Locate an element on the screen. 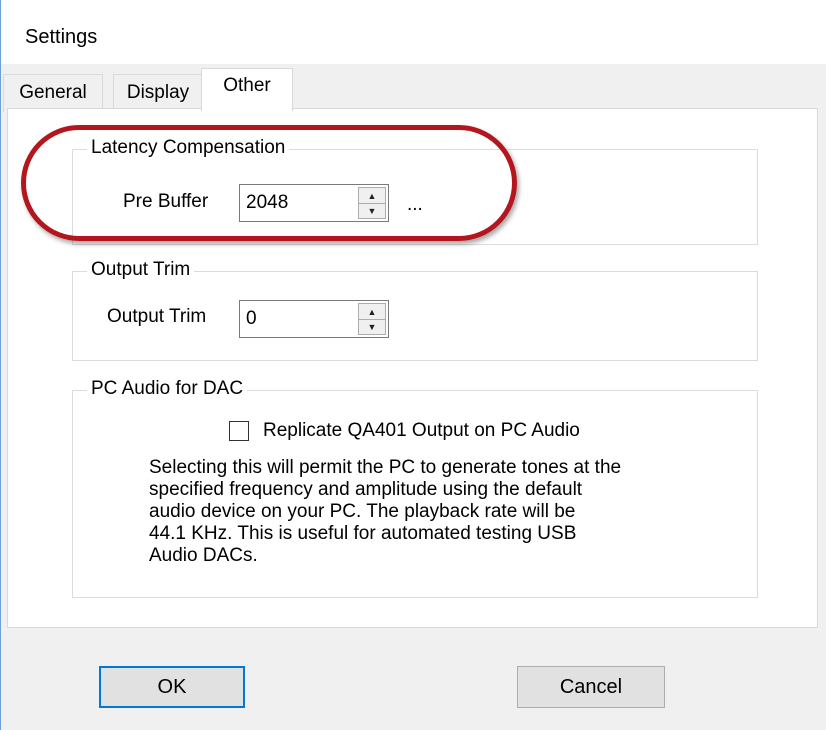  output-trim-spinner: 0 ▲ ▼ is located at coordinates (314, 319).